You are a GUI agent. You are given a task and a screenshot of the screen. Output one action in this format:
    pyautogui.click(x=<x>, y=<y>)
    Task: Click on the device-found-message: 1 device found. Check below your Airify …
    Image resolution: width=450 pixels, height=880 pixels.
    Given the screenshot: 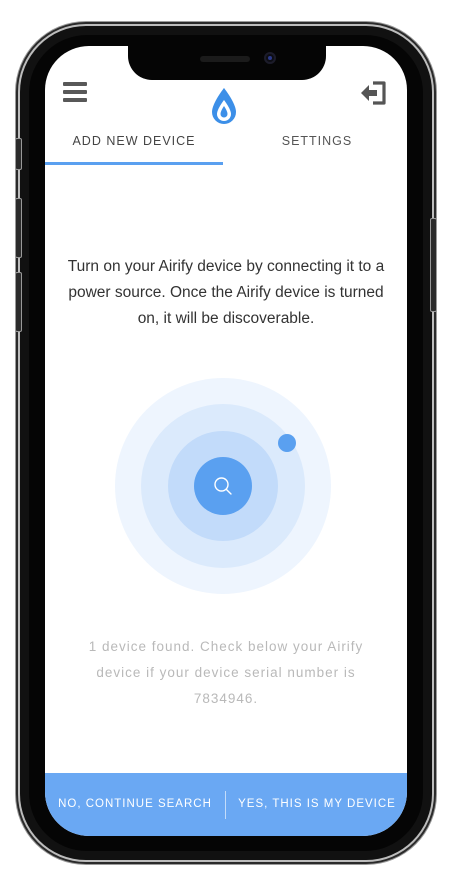 What is the action you would take?
    pyautogui.click(x=226, y=672)
    